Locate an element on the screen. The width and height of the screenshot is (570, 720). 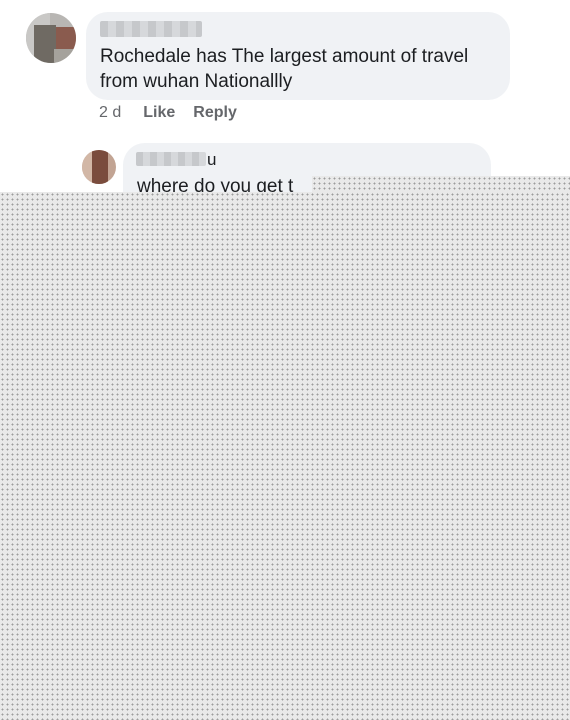
comment-actions: 2 d Like Reply is located at coordinates (168, 113).